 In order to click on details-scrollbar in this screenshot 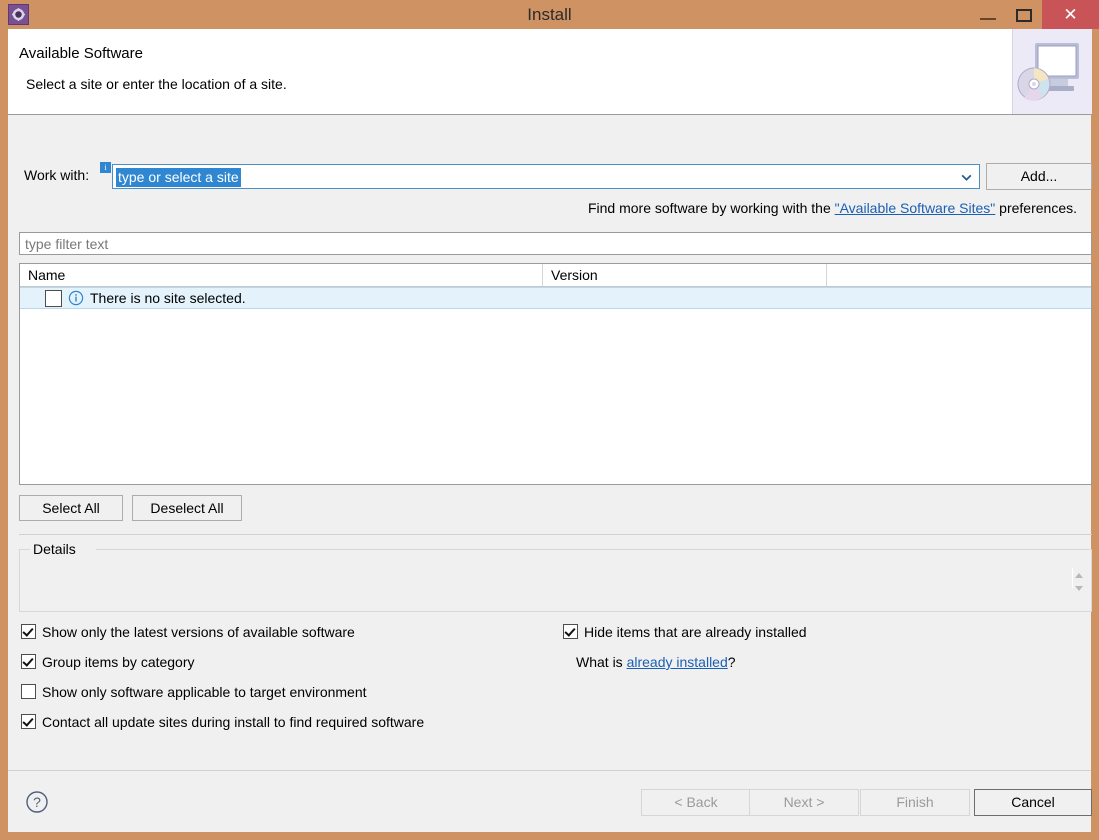, I will do `click(1079, 582)`.